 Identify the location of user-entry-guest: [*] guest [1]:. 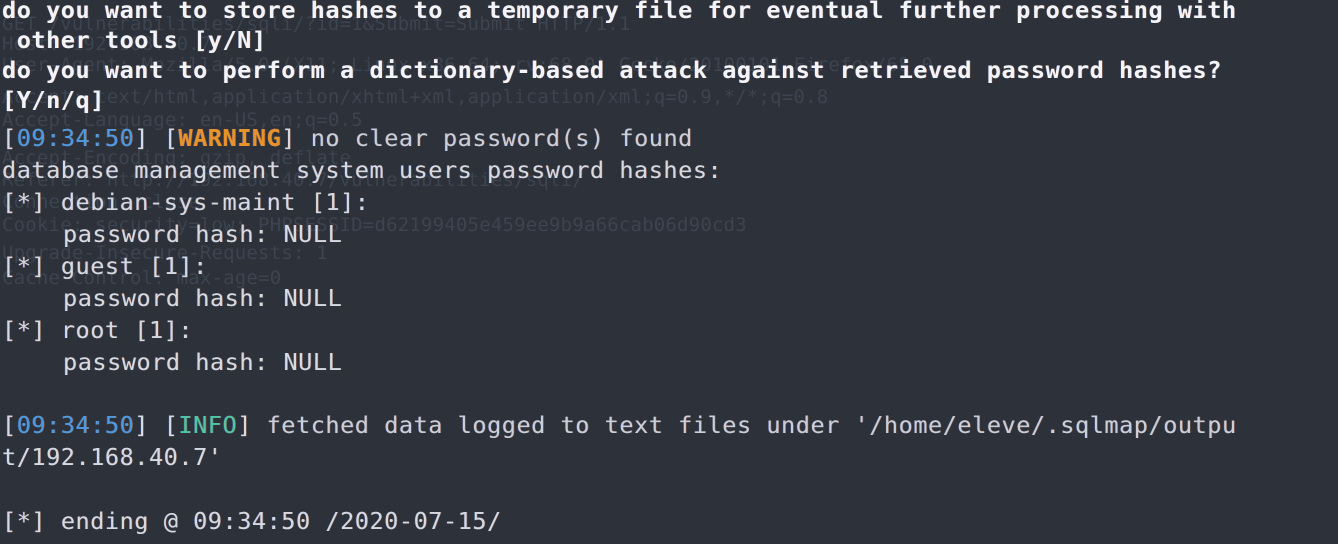
(105, 266).